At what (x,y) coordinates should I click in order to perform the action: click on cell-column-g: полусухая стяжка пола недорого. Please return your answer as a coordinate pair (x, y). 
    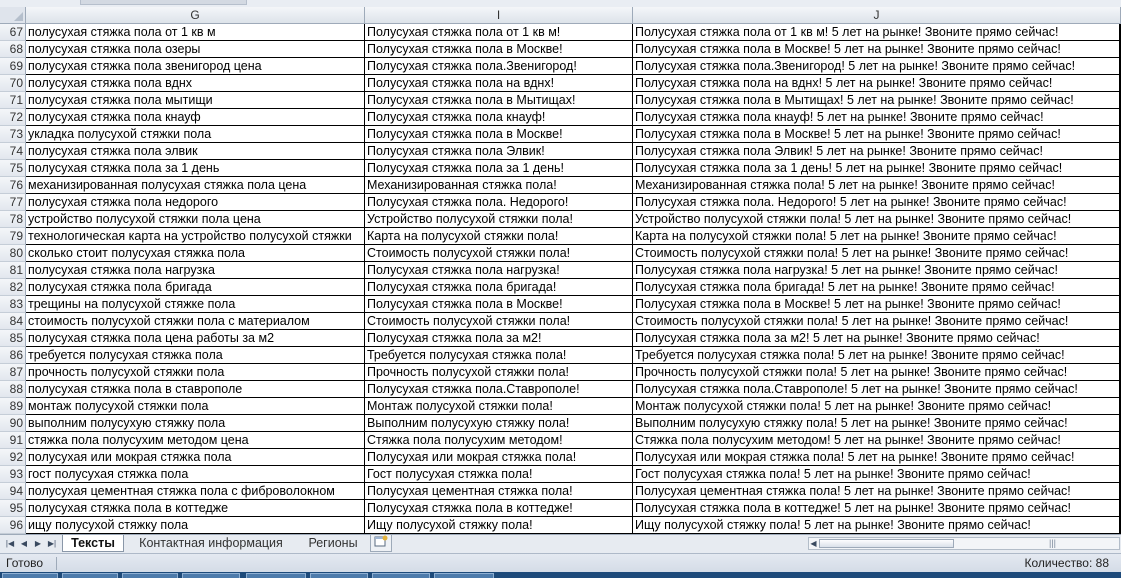
    Looking at the image, I should click on (195, 202).